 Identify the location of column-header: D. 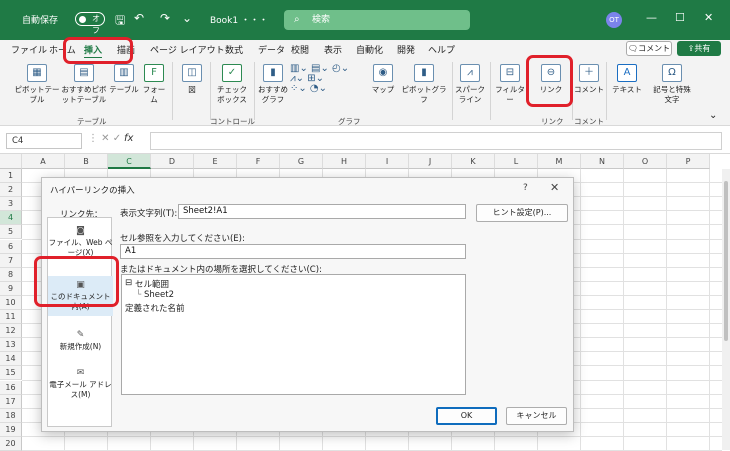
(172, 161).